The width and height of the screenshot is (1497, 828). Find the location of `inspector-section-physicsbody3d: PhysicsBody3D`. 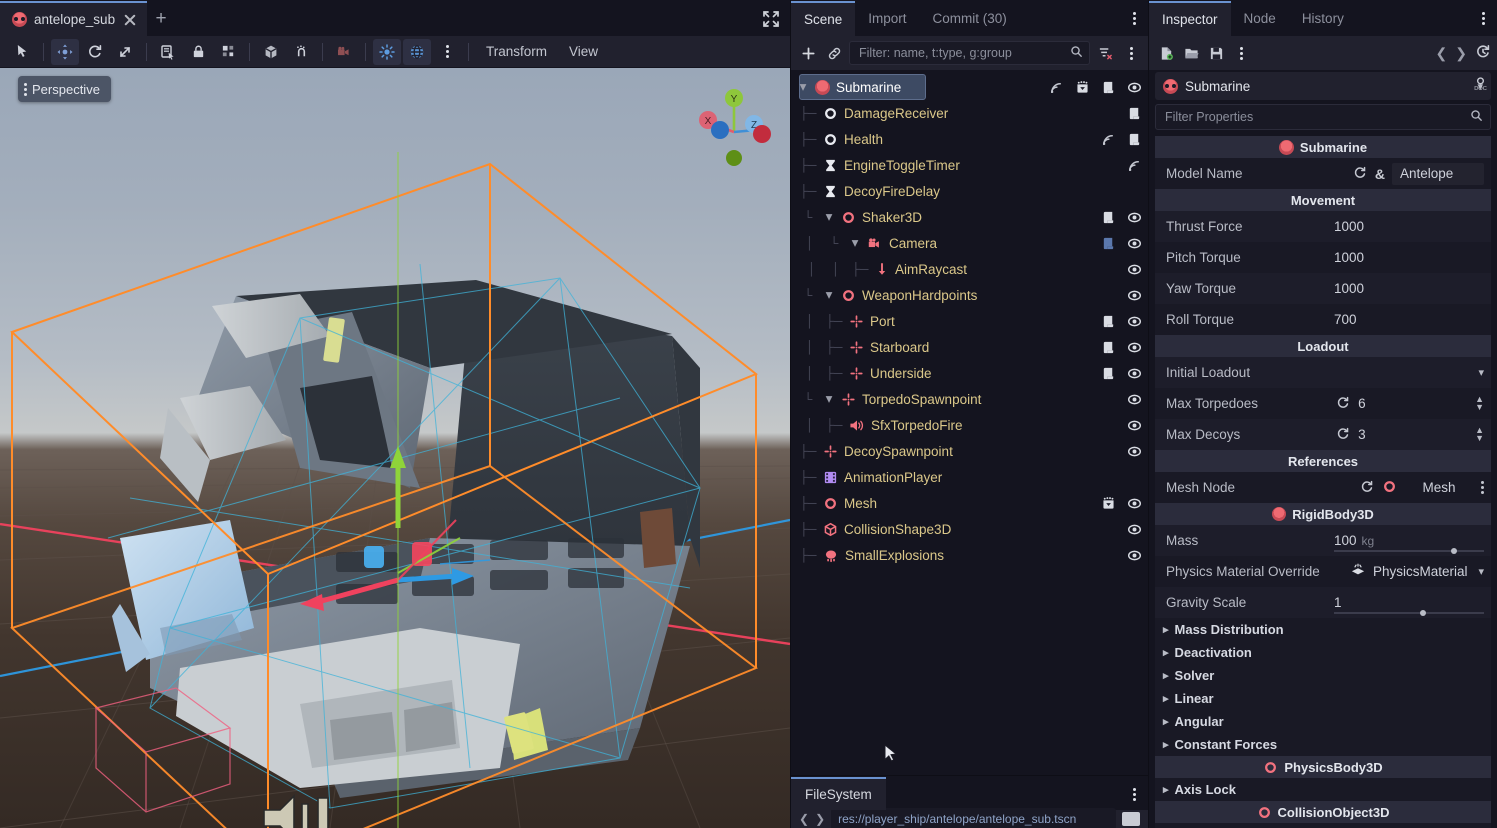

inspector-section-physicsbody3d: PhysicsBody3D is located at coordinates (1323, 767).